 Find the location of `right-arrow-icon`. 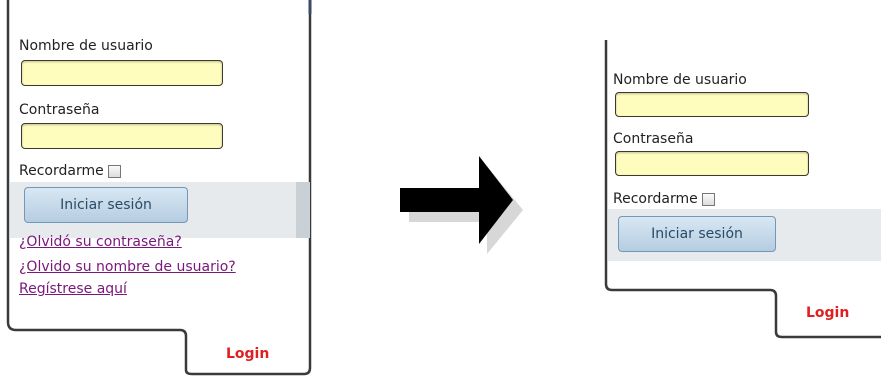

right-arrow-icon is located at coordinates (461, 205).